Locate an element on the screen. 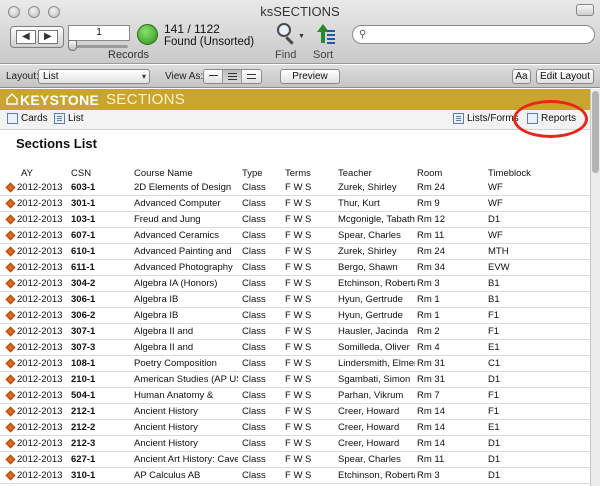 The image size is (600, 486). list-view-button is located at coordinates (232, 76).